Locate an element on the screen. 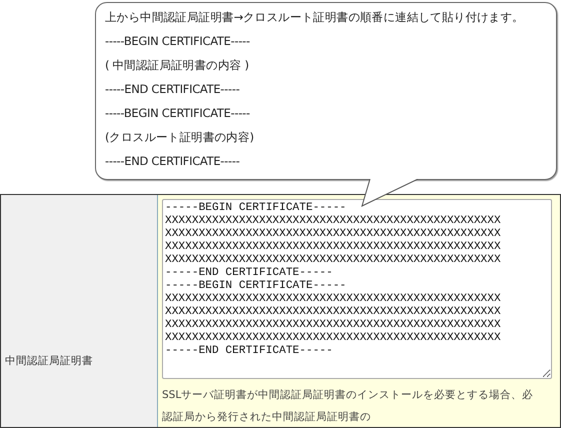  help-text: 認証局から発行された中間認証局証明書の is located at coordinates (267, 417).